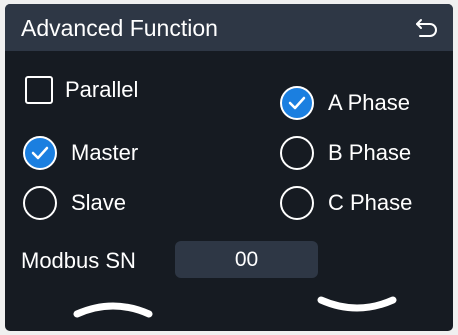  I want to click on slave-radio, so click(40, 203).